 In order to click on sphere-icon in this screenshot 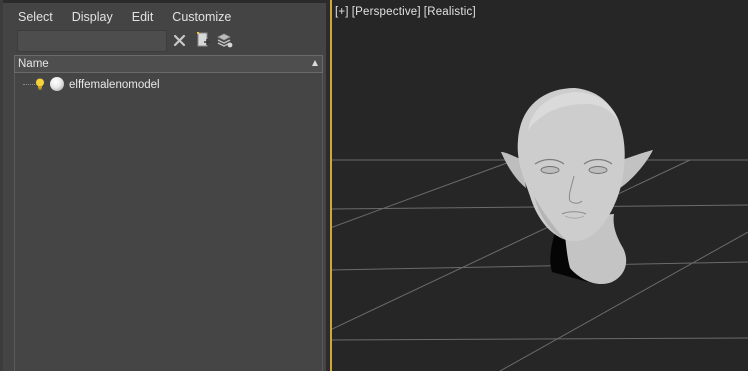, I will do `click(57, 84)`.